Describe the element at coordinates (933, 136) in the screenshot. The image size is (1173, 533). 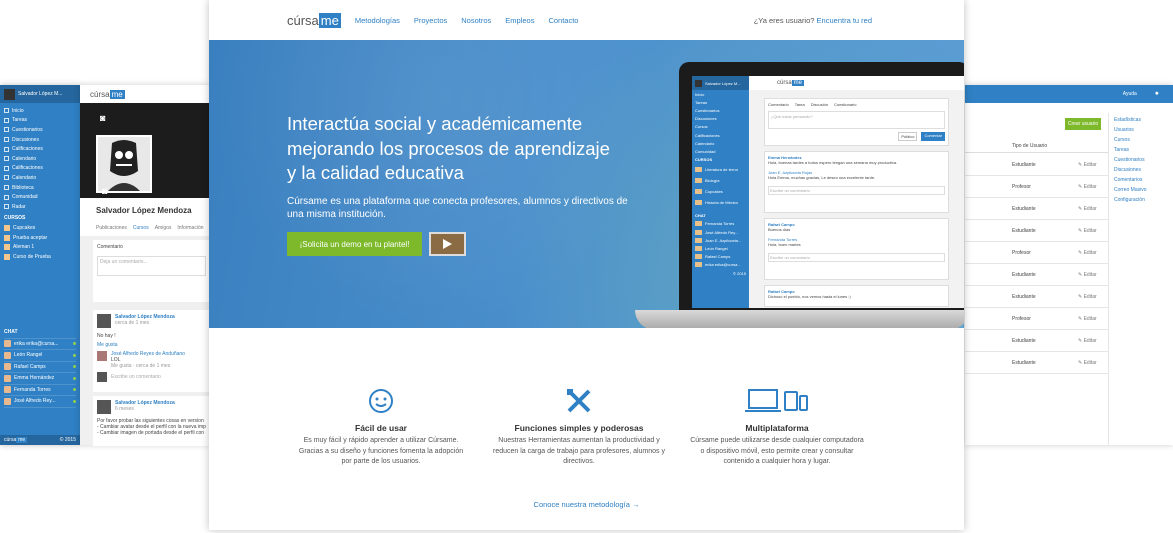
I see `app-send-button: Comentar` at that location.